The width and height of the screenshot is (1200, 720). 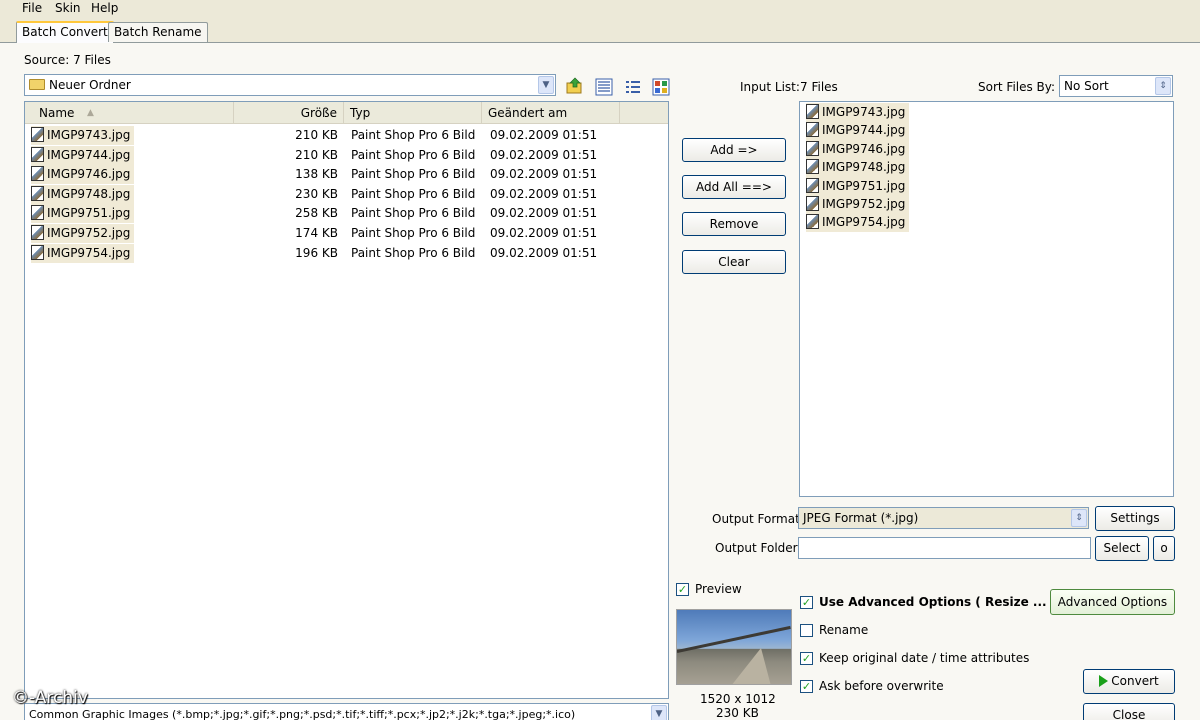 I want to click on source-label: Source: 7 Files, so click(x=67, y=60).